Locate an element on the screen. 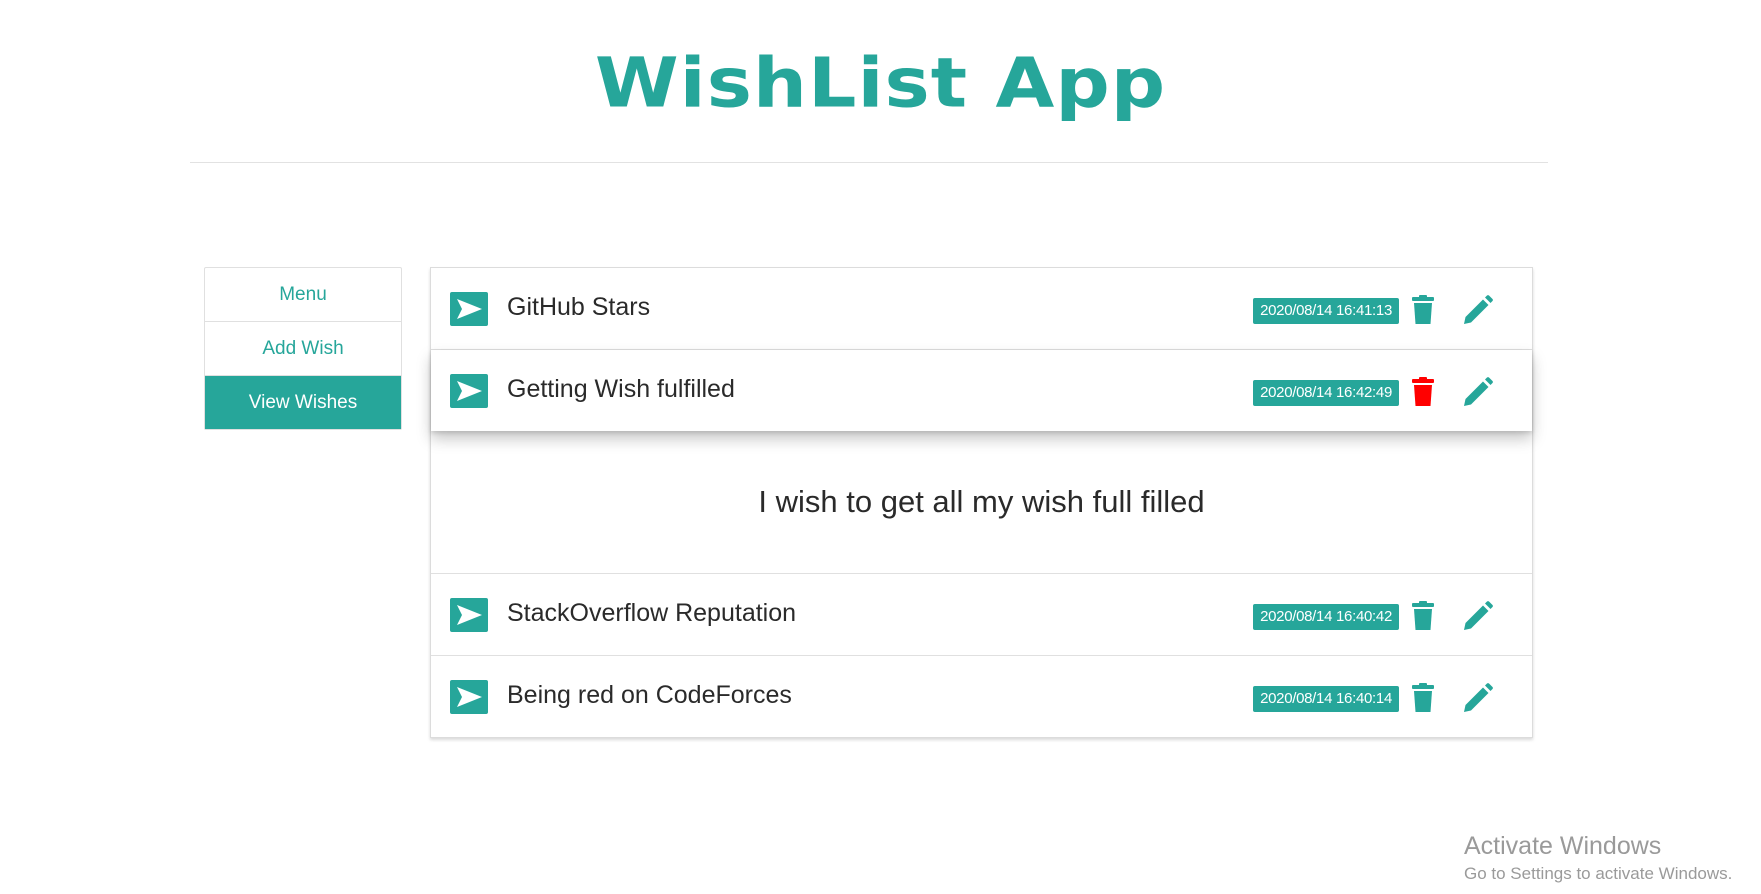 The image size is (1761, 894). watermark-line-2: Go to Settings to activate Windows. is located at coordinates (1598, 873).